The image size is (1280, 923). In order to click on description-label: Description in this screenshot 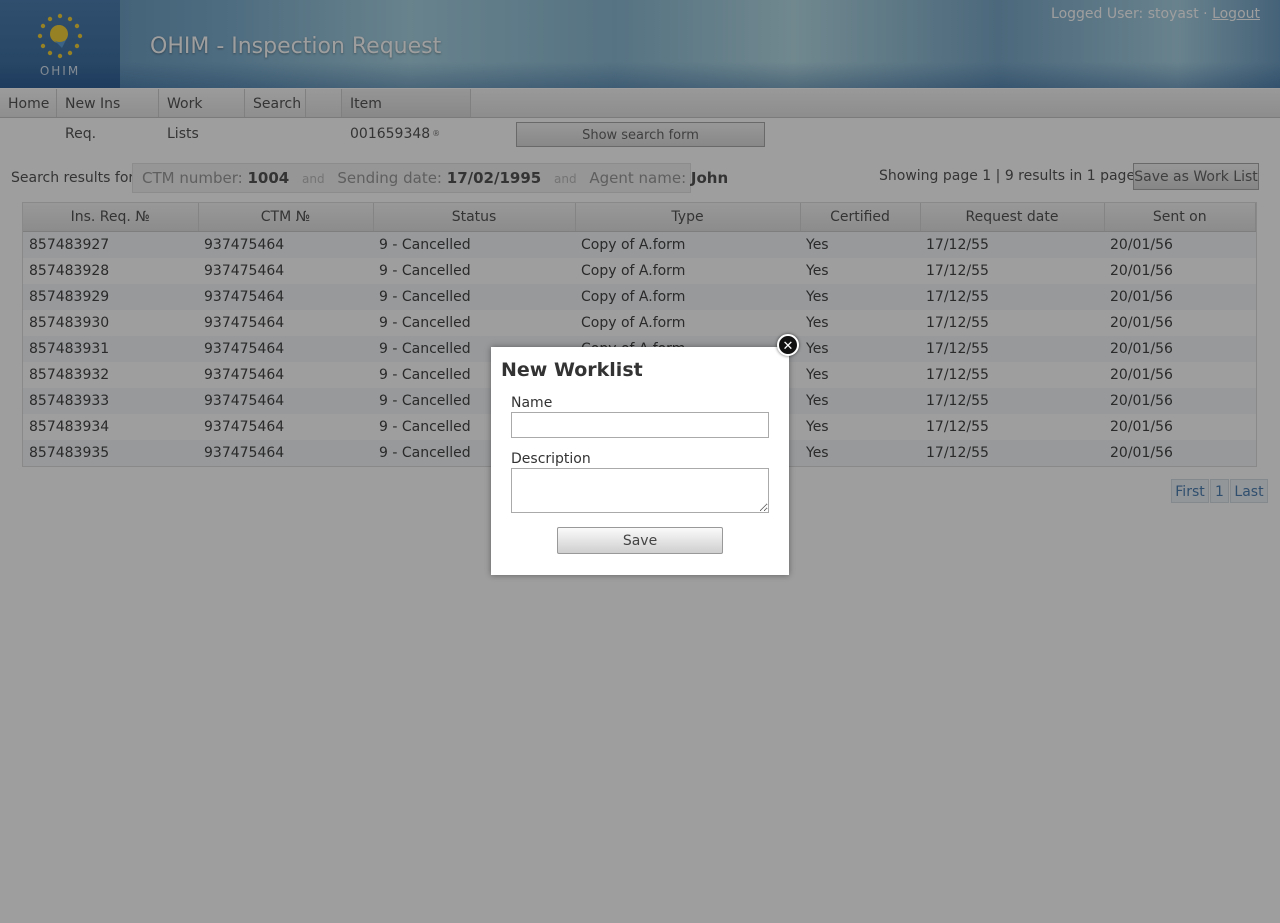, I will do `click(551, 459)`.